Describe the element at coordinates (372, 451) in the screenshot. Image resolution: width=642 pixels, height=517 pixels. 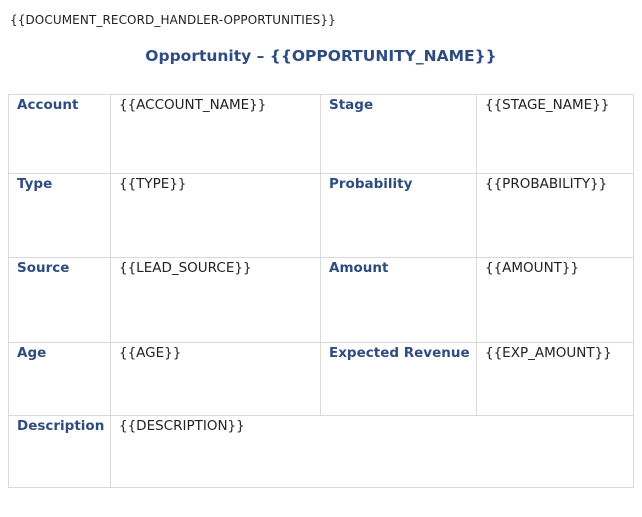
I see `field-value-description: {{DESCRIPTION}}` at that location.